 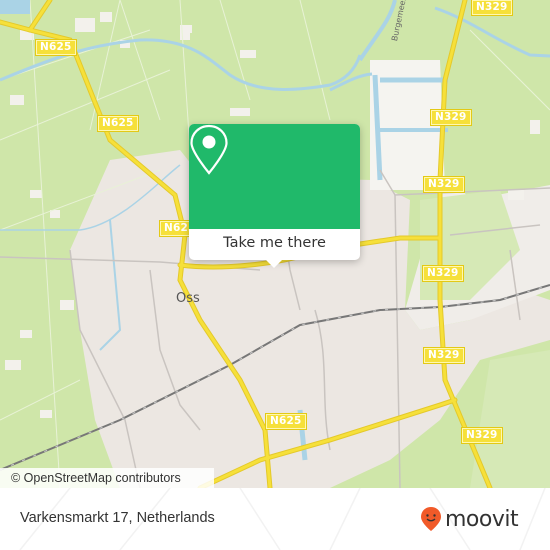 I want to click on osm-attribution: © OpenStreetMap contributors, so click(x=107, y=478).